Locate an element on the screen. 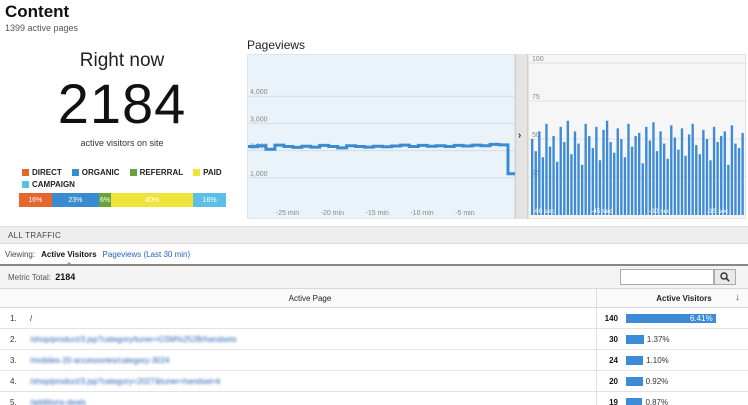 This screenshot has width=748, height=405. metric-total: Metric Total: 2184 is located at coordinates (42, 277).